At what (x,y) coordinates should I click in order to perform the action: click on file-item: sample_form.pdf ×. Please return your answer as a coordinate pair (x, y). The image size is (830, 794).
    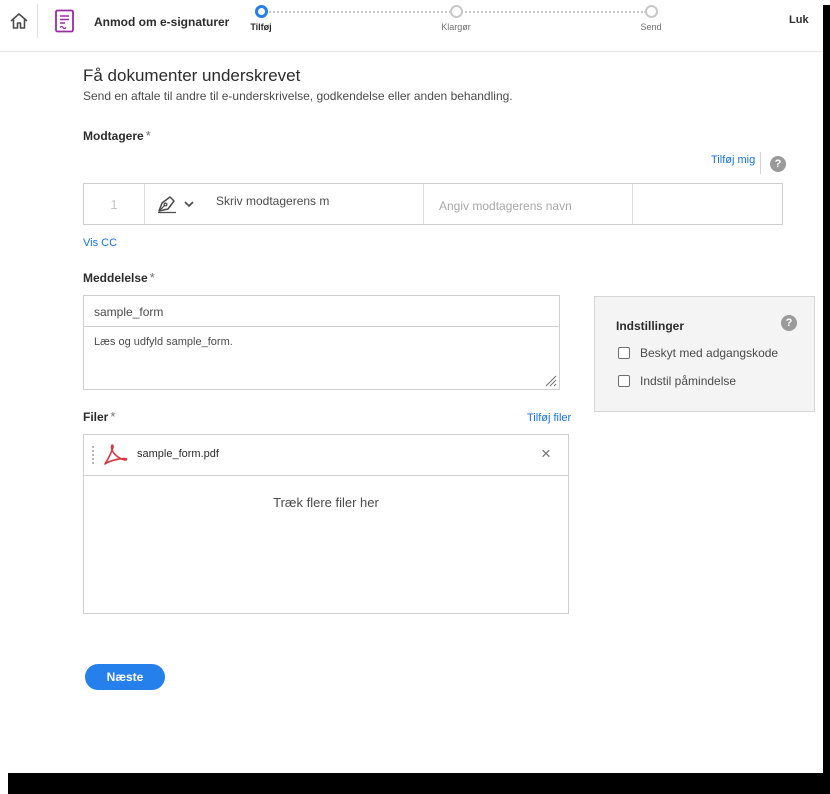
    Looking at the image, I should click on (326, 455).